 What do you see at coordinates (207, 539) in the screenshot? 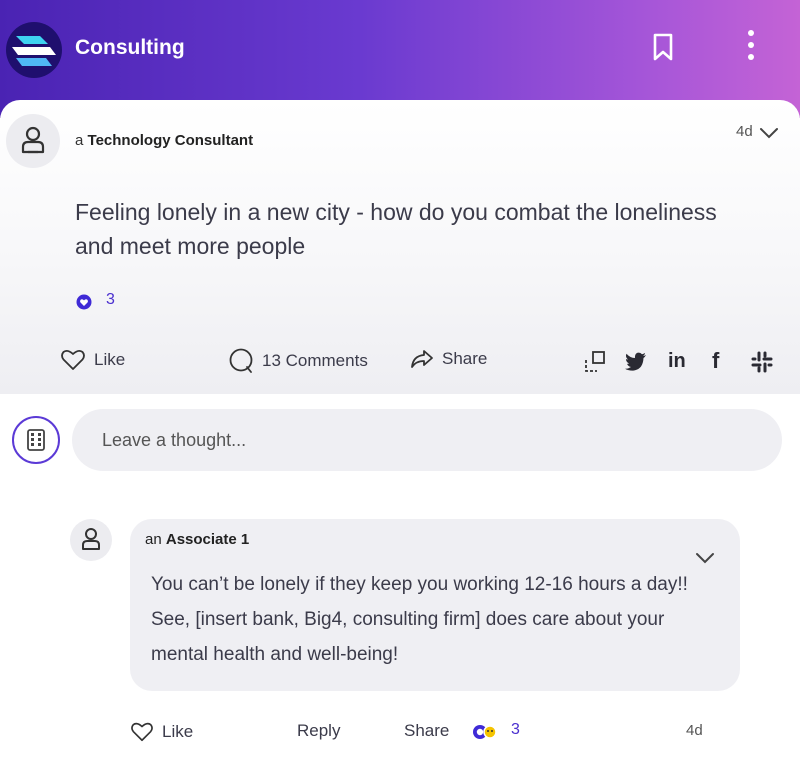
I see `comment-author-name: Associate 1` at bounding box center [207, 539].